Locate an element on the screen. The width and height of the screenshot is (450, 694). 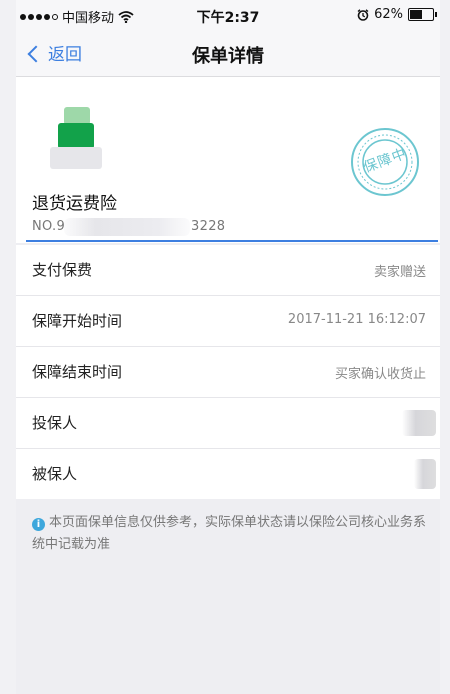
row-label: 投保人 is located at coordinates (55, 423).